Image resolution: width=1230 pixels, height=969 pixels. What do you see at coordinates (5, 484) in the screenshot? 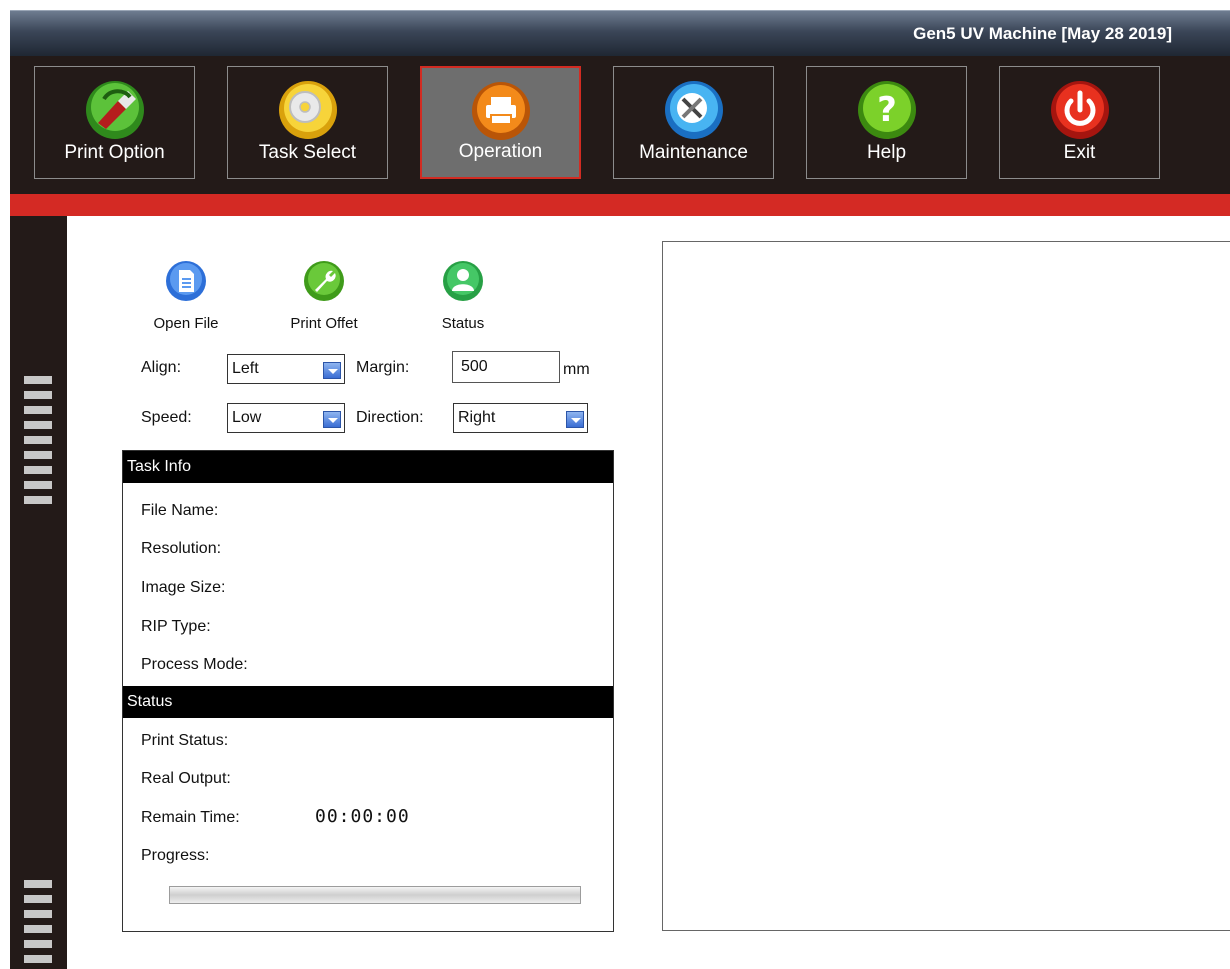
I see `window-frame` at bounding box center [5, 484].